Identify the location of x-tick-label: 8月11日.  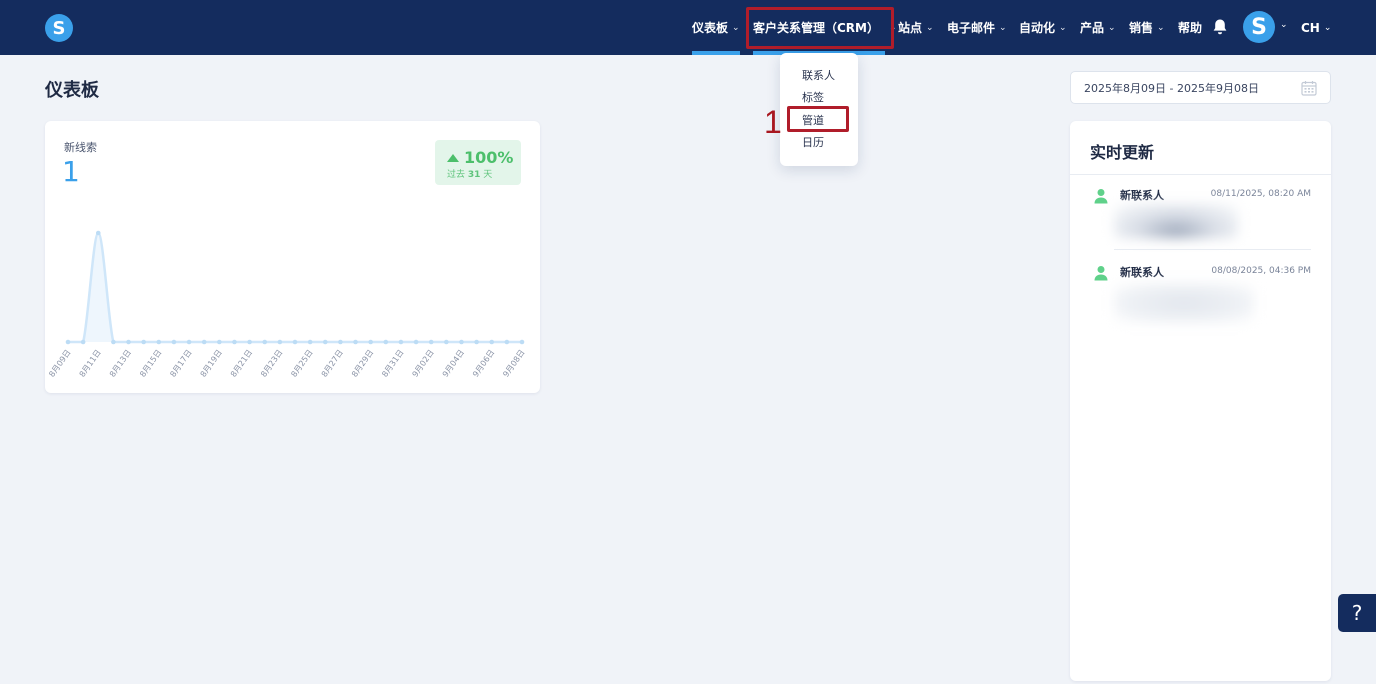
(90, 363).